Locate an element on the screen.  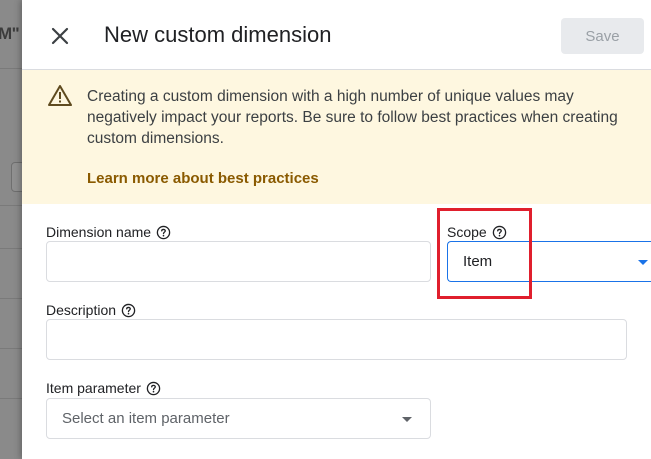
best-practices-link: Learn more about best practices is located at coordinates (203, 178).